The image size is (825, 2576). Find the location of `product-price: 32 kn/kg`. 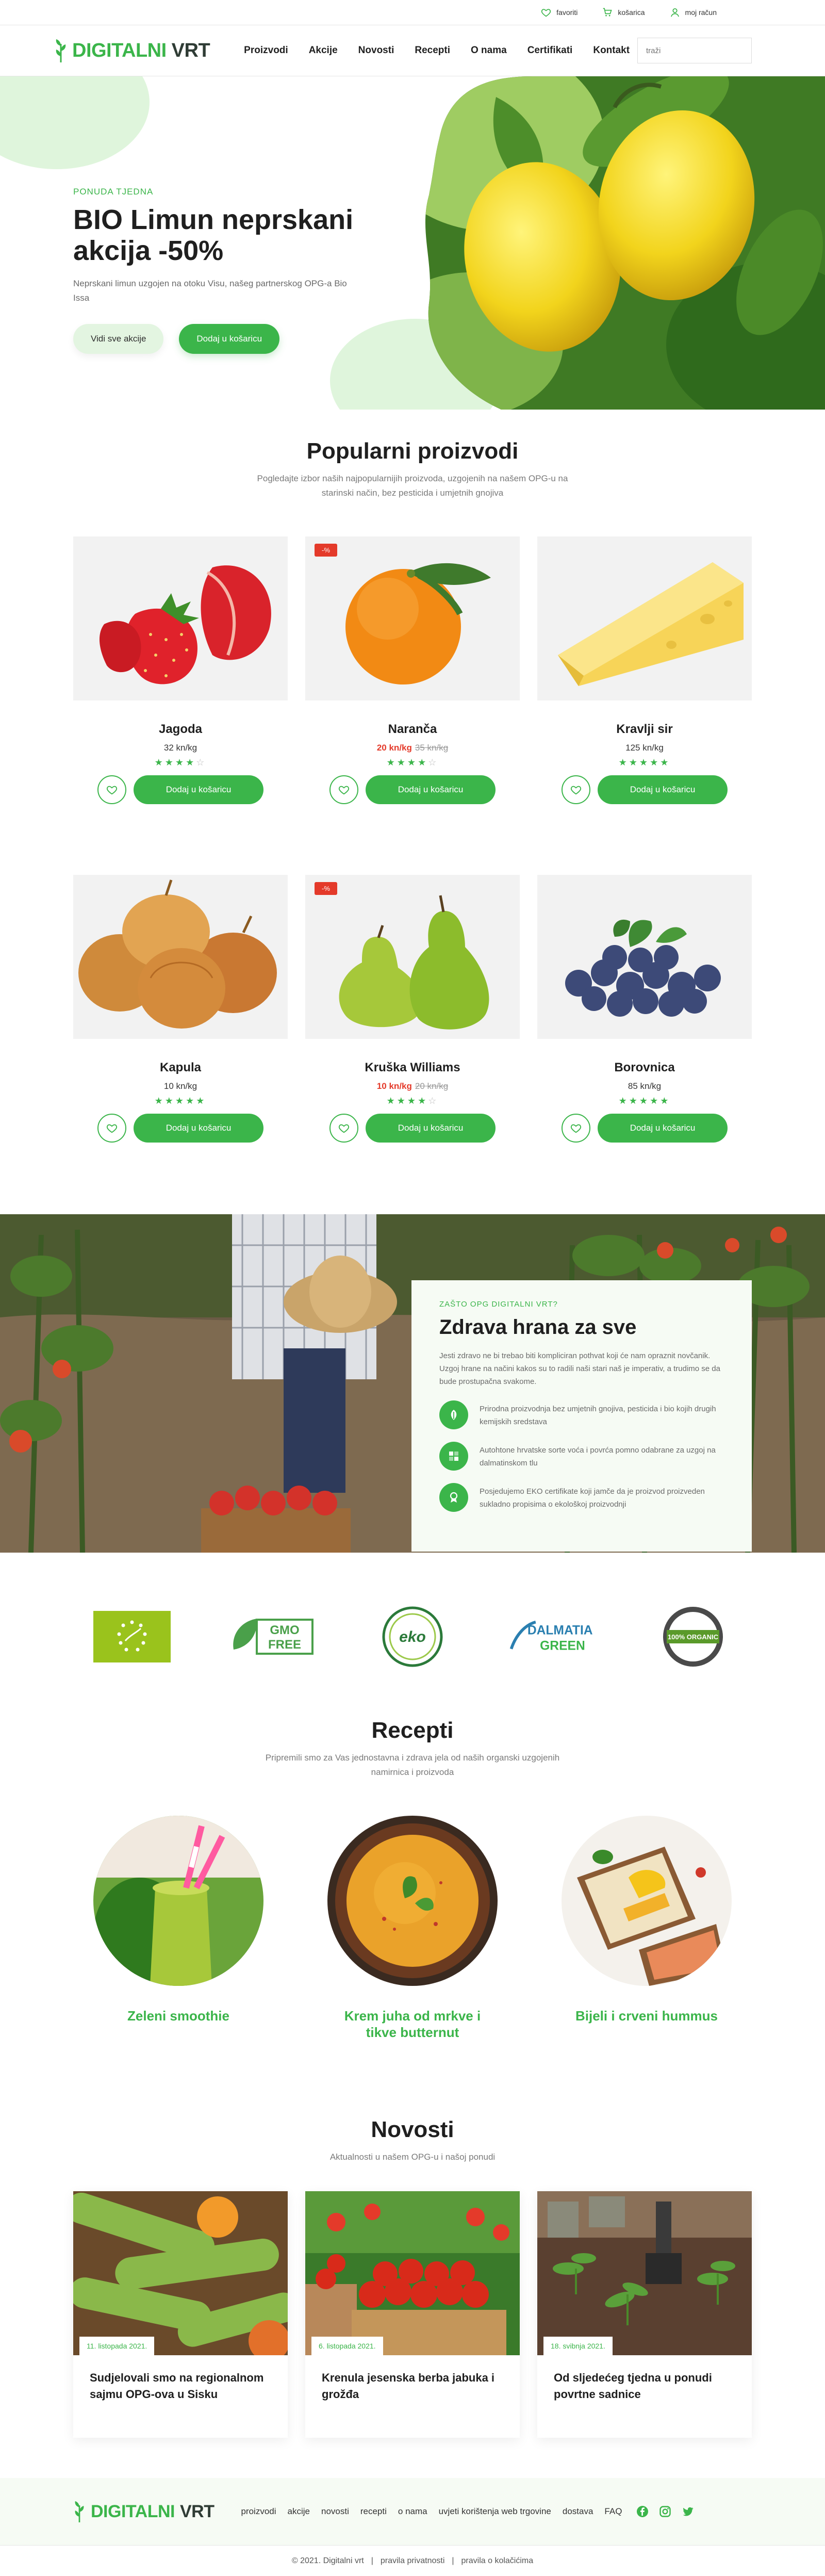

product-price: 32 kn/kg is located at coordinates (180, 748).